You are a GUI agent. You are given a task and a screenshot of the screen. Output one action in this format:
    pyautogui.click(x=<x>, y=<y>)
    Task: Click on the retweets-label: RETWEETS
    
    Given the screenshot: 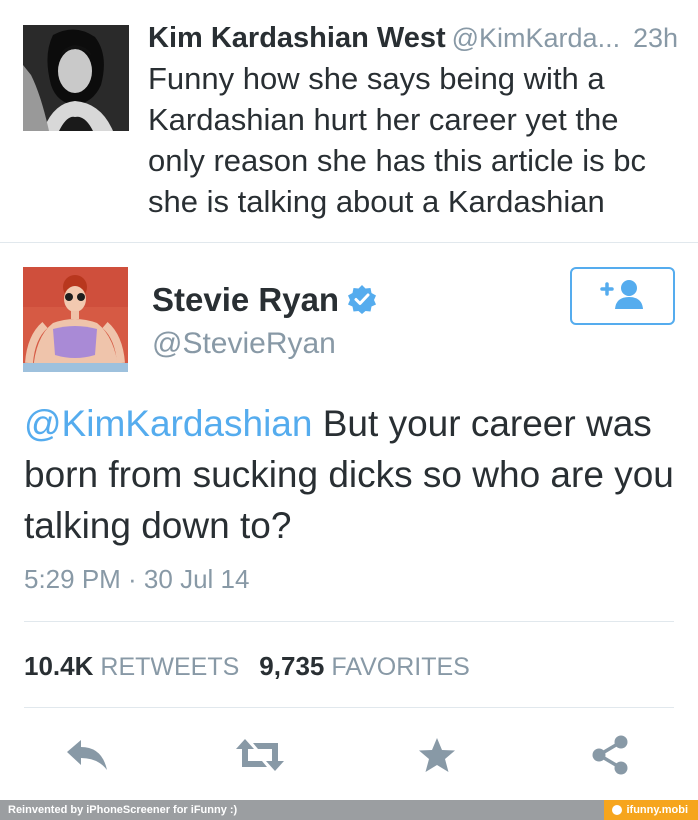 What is the action you would take?
    pyautogui.click(x=169, y=667)
    